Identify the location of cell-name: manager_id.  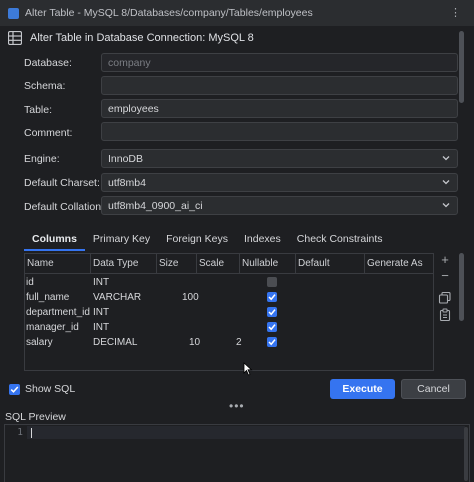
(52, 327).